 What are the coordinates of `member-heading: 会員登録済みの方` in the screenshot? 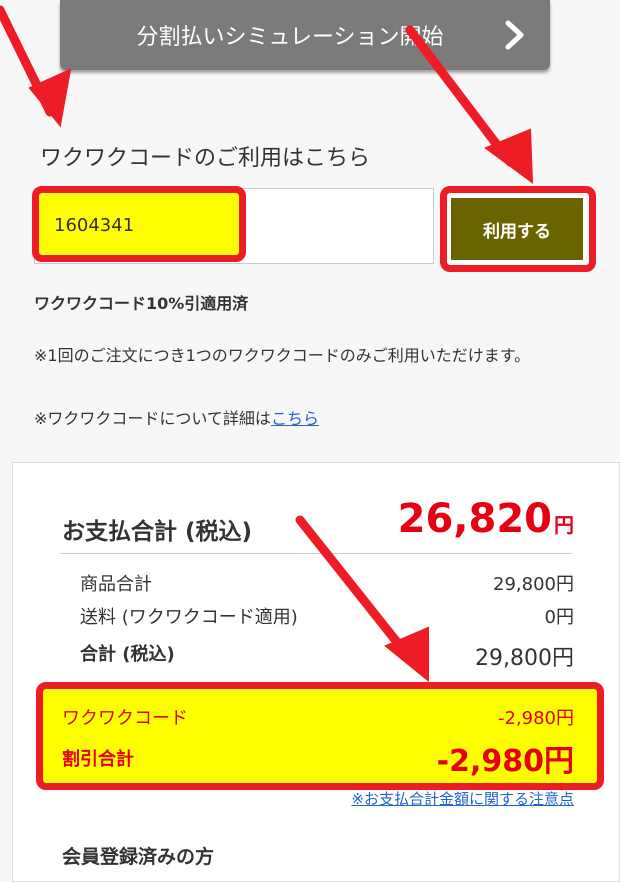 It's located at (138, 857).